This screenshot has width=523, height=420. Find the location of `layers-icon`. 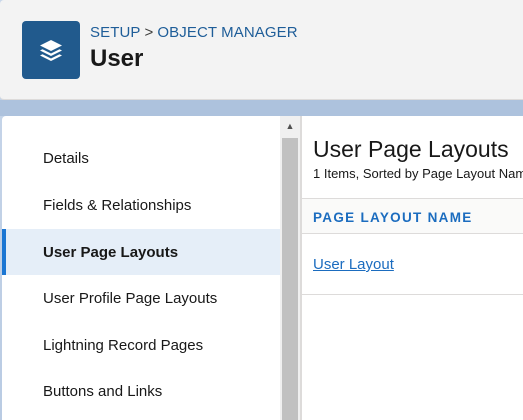

layers-icon is located at coordinates (51, 50).